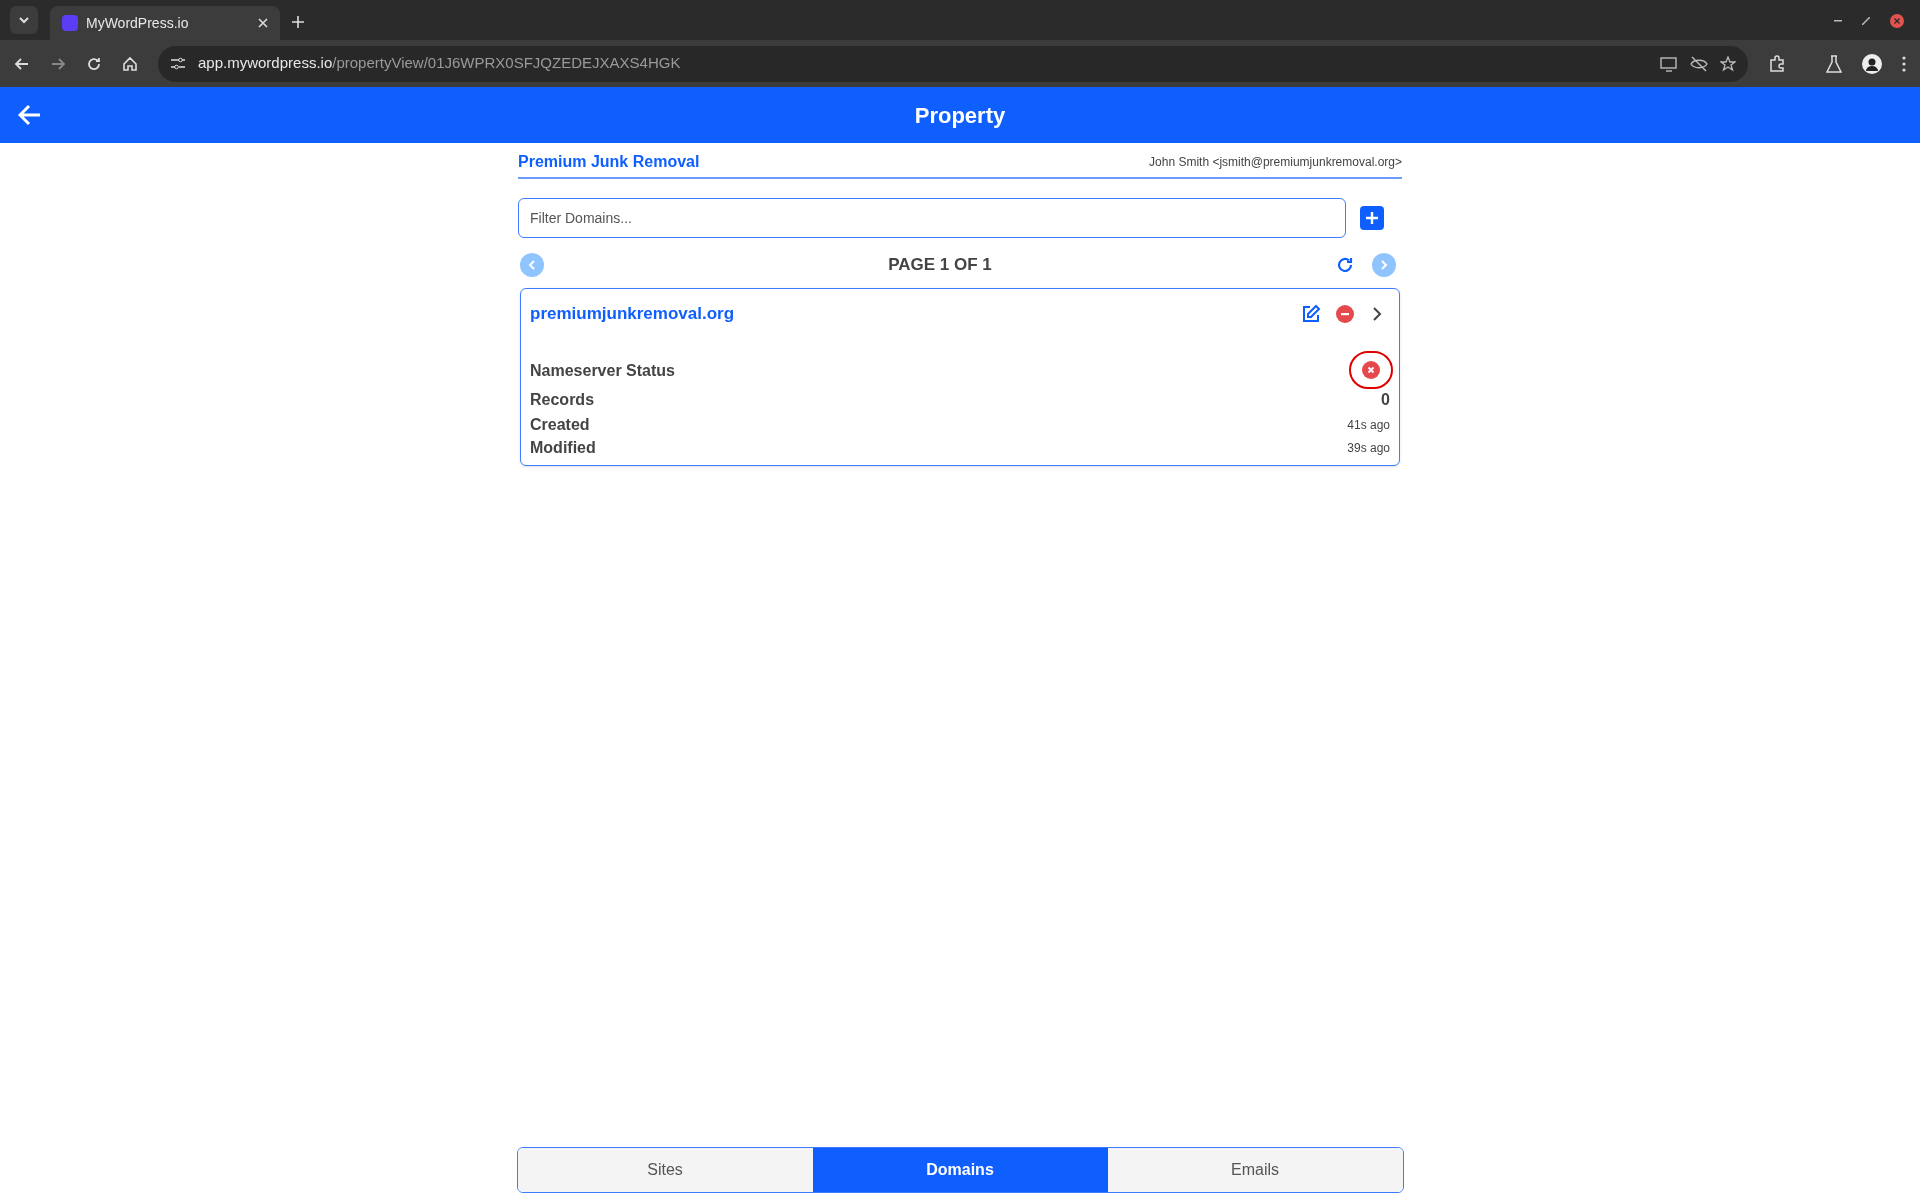 The width and height of the screenshot is (1920, 1200). What do you see at coordinates (1872, 63) in the screenshot?
I see `profile-icon` at bounding box center [1872, 63].